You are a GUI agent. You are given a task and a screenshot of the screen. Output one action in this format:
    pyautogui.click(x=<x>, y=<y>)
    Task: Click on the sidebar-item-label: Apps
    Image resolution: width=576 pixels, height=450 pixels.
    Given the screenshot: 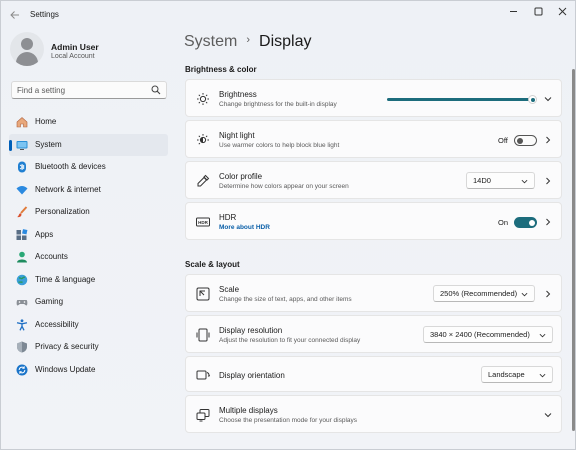 What is the action you would take?
    pyautogui.click(x=44, y=234)
    